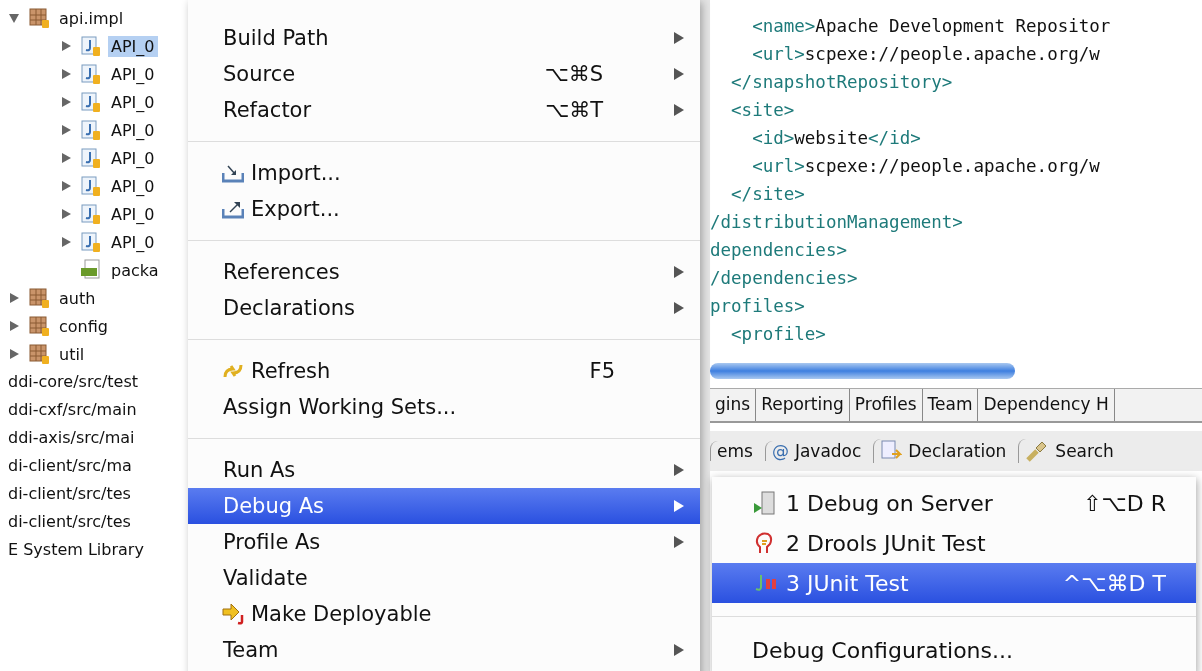  What do you see at coordinates (765, 503) in the screenshot?
I see `server-icon` at bounding box center [765, 503].